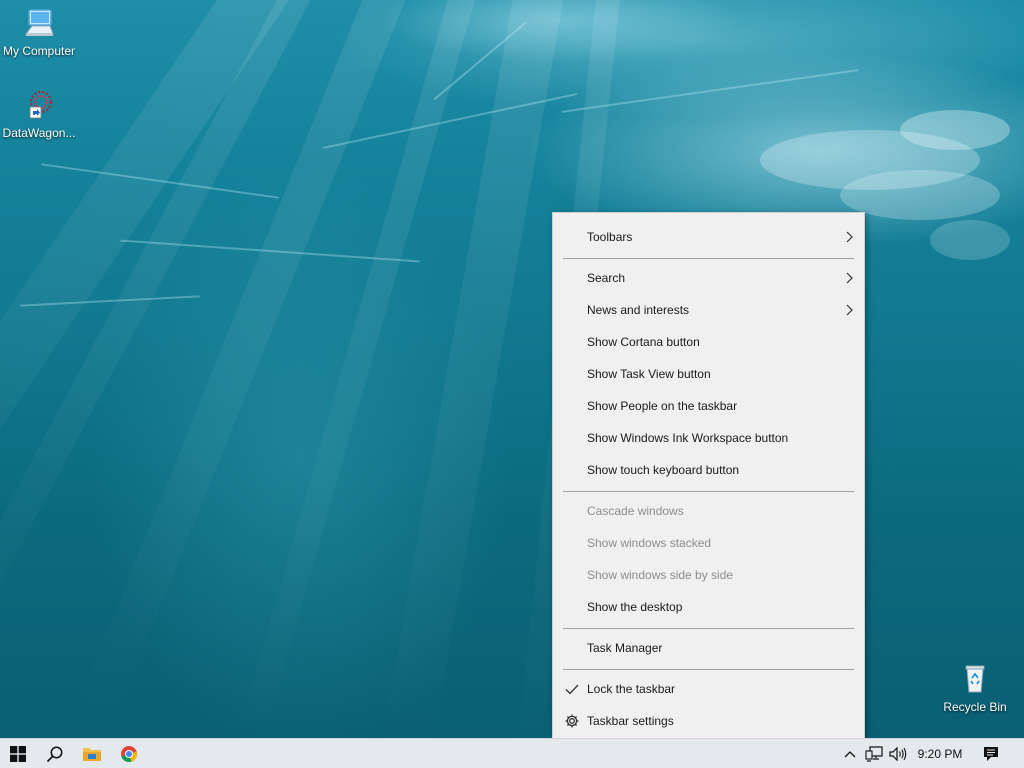 The image size is (1024, 768). I want to click on search-button, so click(55, 753).